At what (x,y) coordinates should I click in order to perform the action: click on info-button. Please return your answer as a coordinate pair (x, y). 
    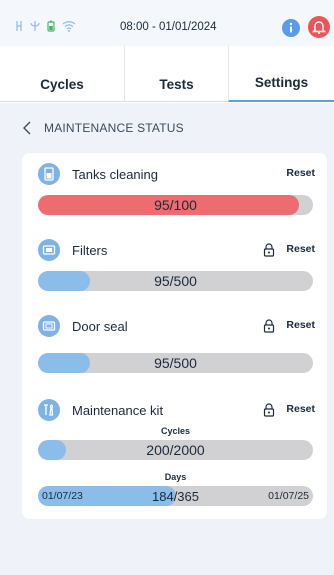
    Looking at the image, I should click on (291, 28).